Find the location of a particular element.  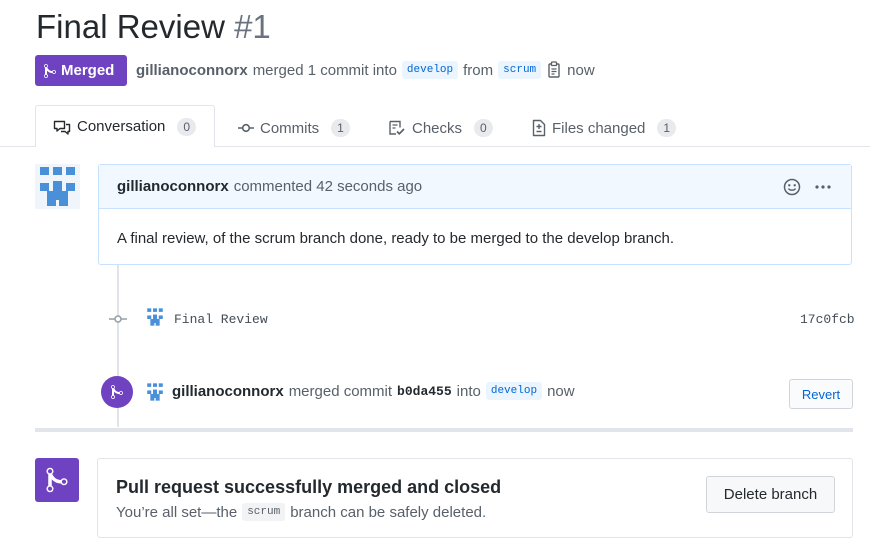

tab-commits-label: Commits is located at coordinates (290, 128).